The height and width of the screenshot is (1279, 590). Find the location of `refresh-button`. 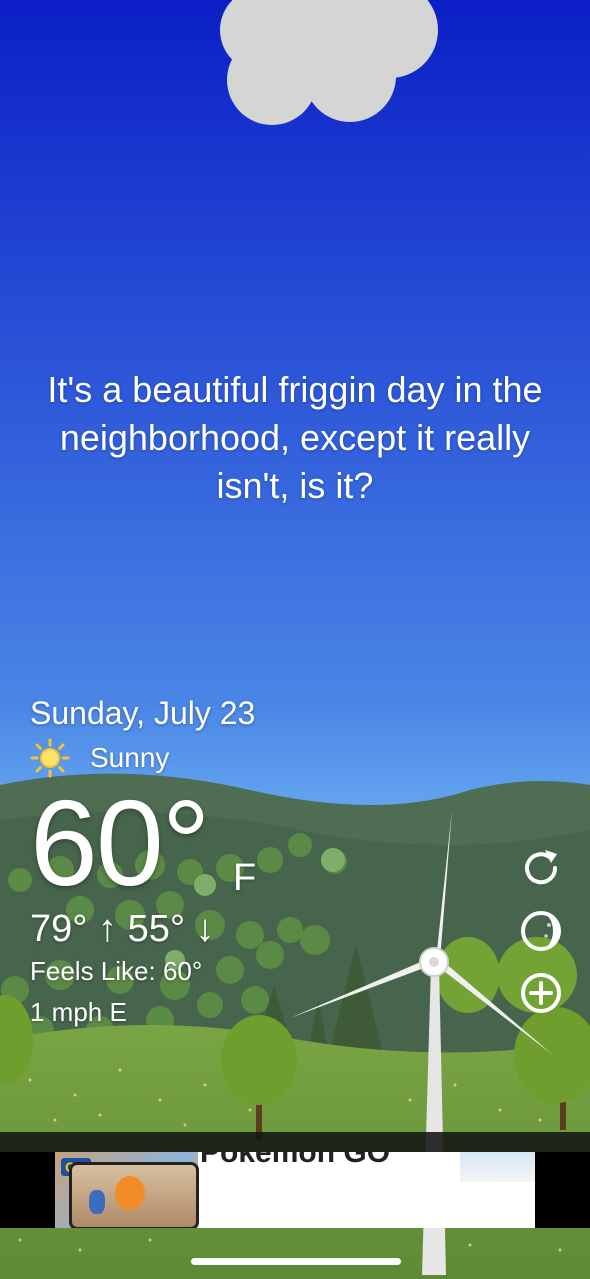

refresh-button is located at coordinates (541, 868).